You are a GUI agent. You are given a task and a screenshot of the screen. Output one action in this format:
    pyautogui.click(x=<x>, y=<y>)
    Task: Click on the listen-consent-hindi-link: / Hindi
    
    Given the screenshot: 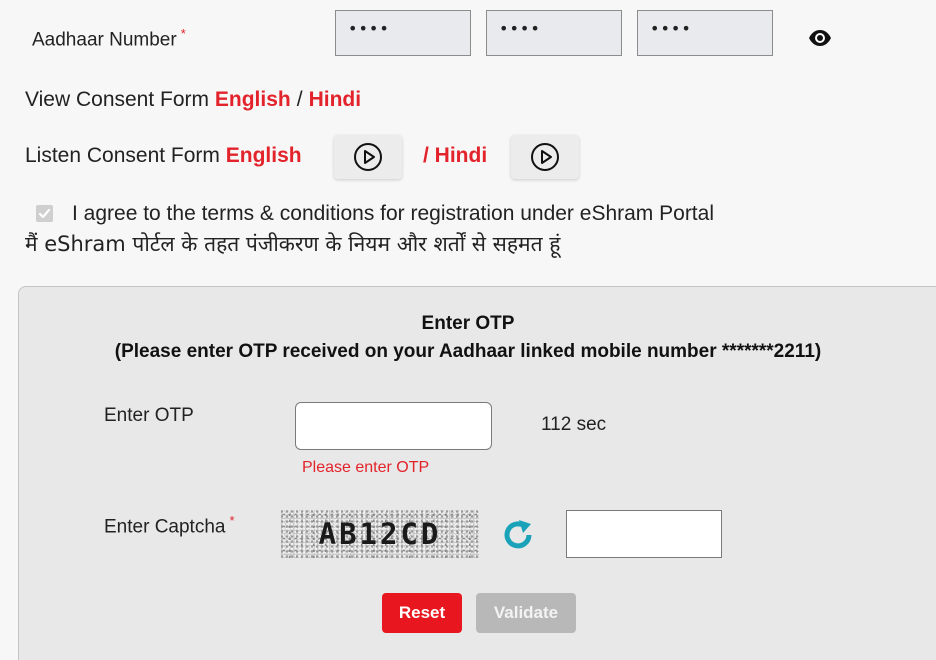 What is the action you would take?
    pyautogui.click(x=455, y=156)
    